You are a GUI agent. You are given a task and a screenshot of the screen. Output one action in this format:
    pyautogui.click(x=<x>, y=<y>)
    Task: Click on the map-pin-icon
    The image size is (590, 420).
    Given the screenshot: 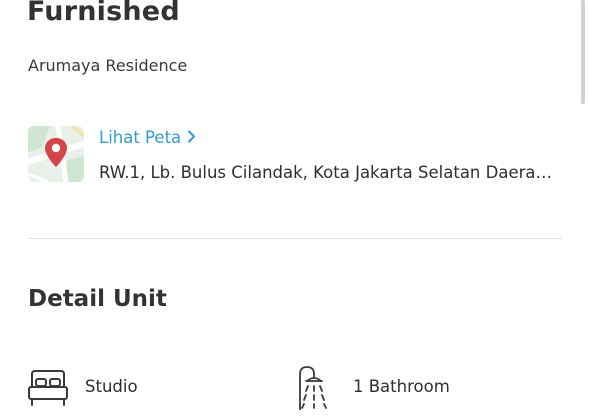 What is the action you would take?
    pyautogui.click(x=56, y=154)
    